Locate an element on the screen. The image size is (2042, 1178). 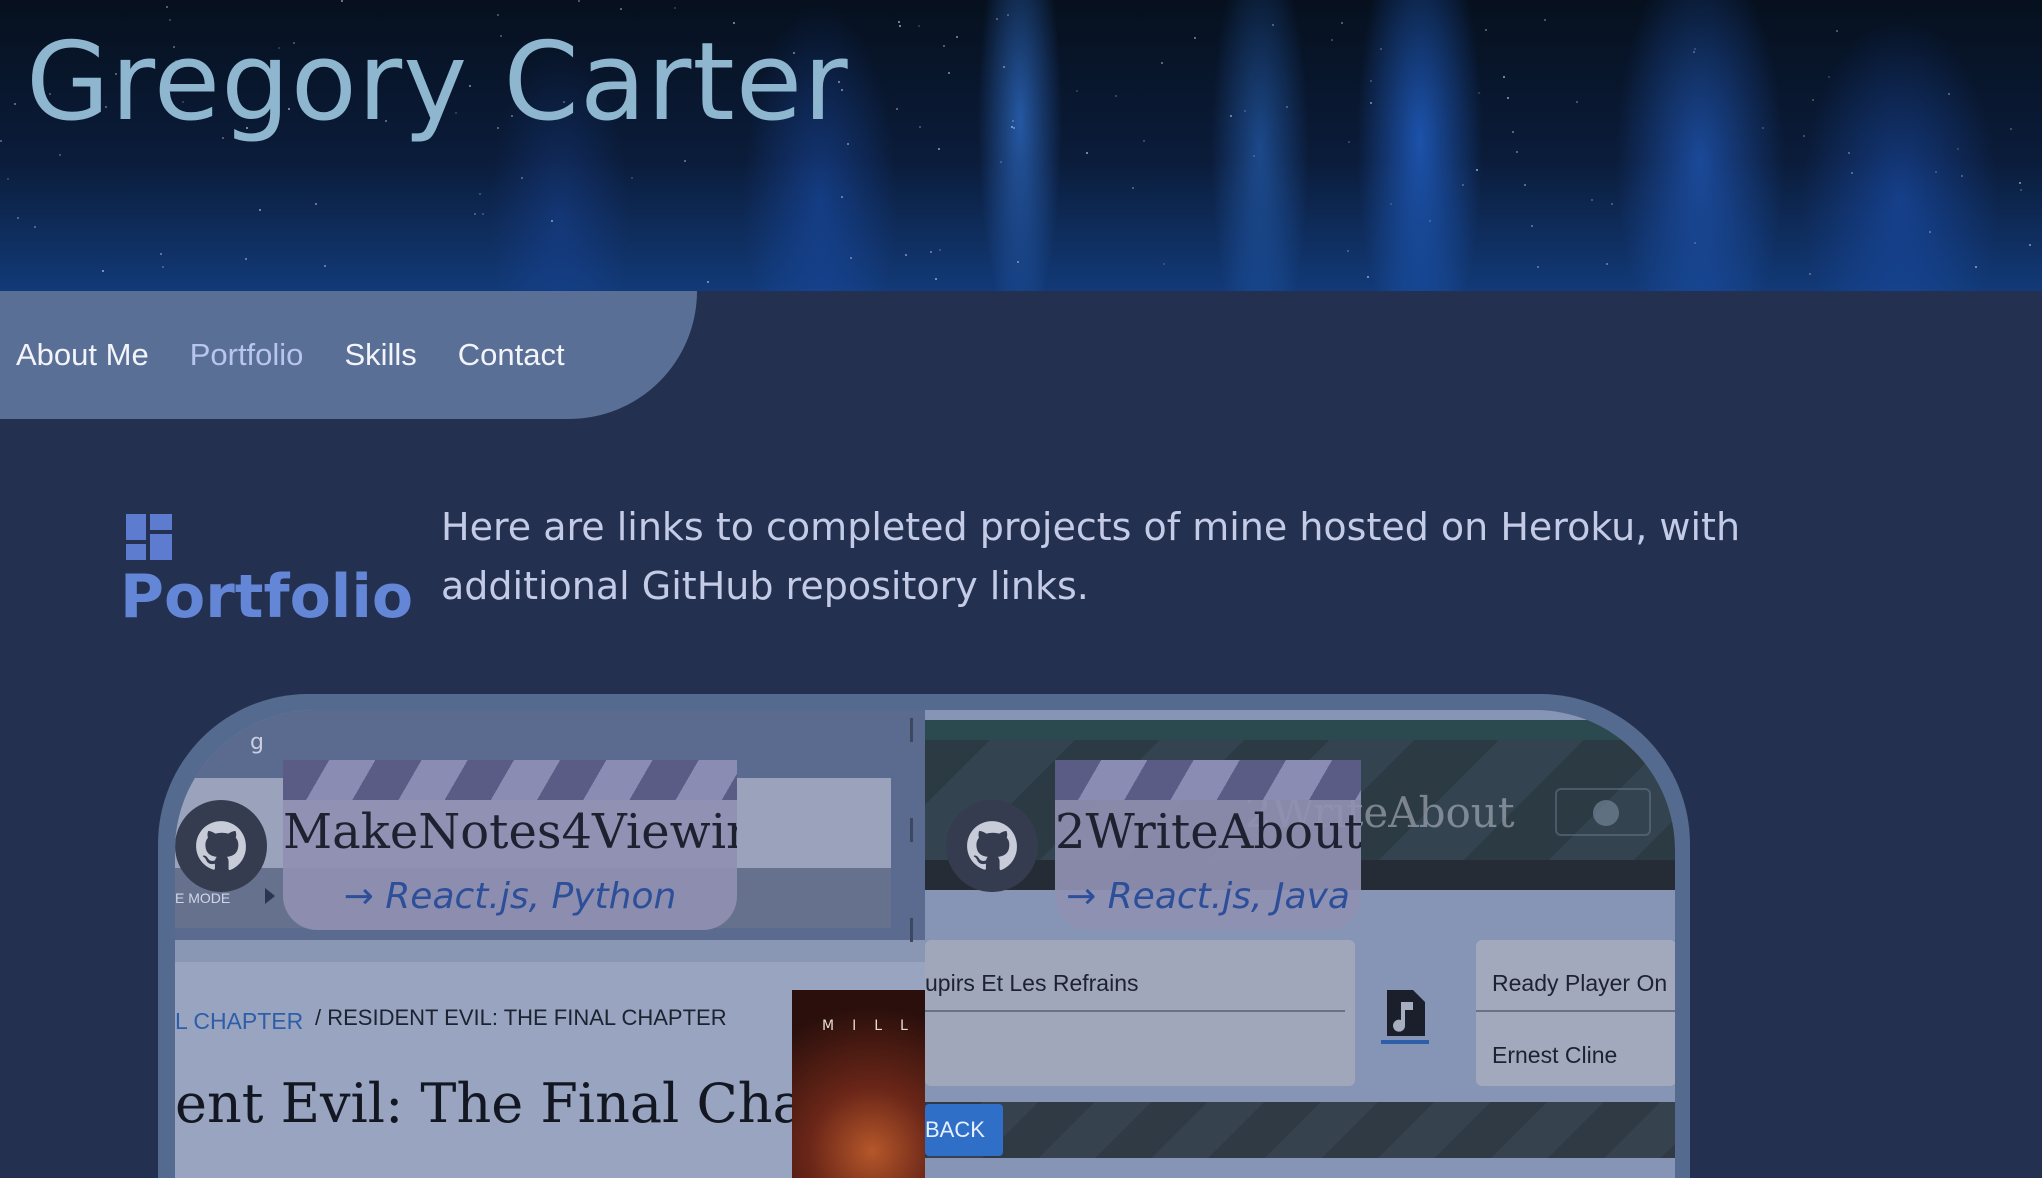
github-link-2writeabout is located at coordinates (992, 846).